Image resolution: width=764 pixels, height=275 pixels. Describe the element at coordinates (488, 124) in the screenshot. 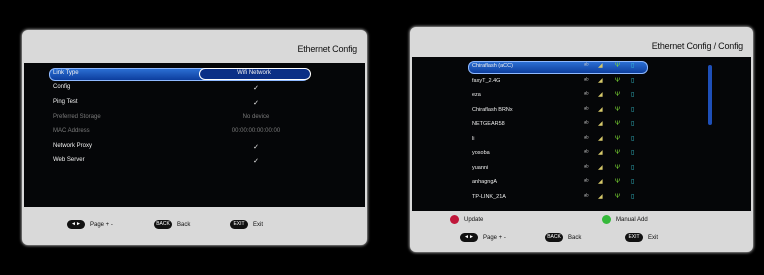

I see `wifi-network-name: NETGEAR58` at that location.